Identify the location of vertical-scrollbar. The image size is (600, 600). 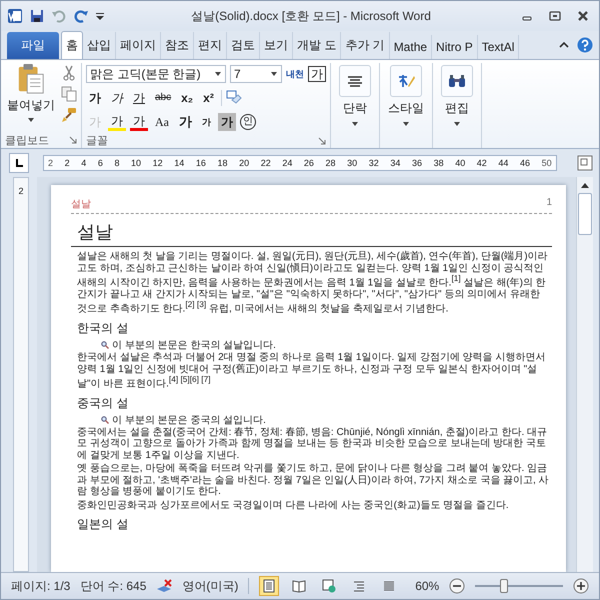
(584, 374).